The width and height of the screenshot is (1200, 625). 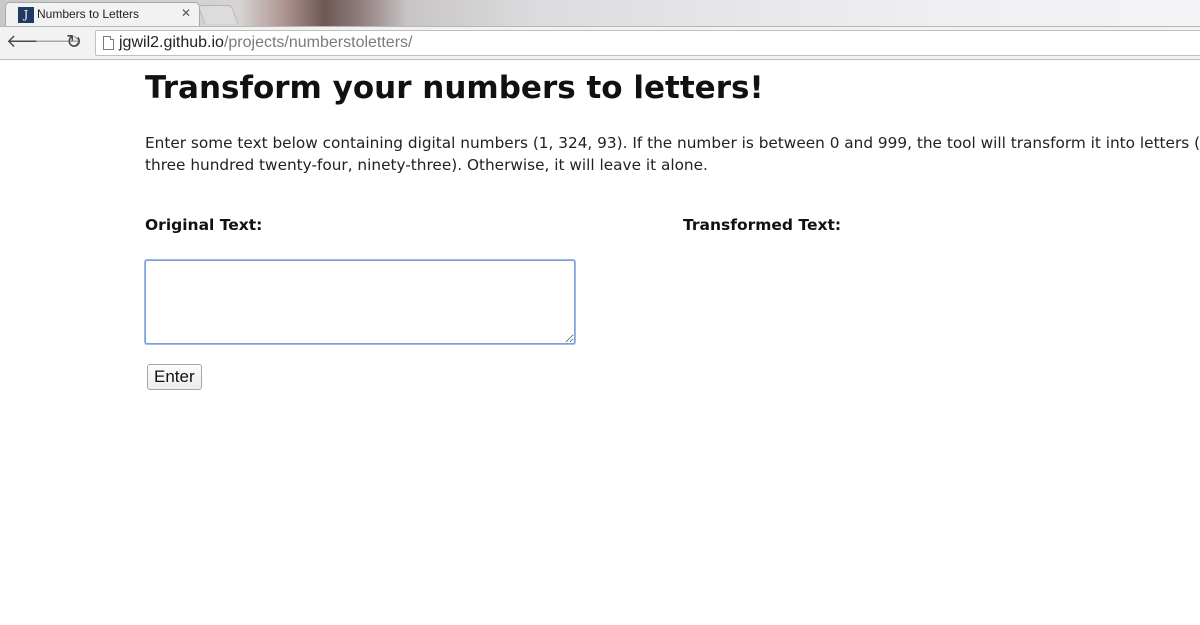 What do you see at coordinates (204, 225) in the screenshot?
I see `original-text-label: Original Text:` at bounding box center [204, 225].